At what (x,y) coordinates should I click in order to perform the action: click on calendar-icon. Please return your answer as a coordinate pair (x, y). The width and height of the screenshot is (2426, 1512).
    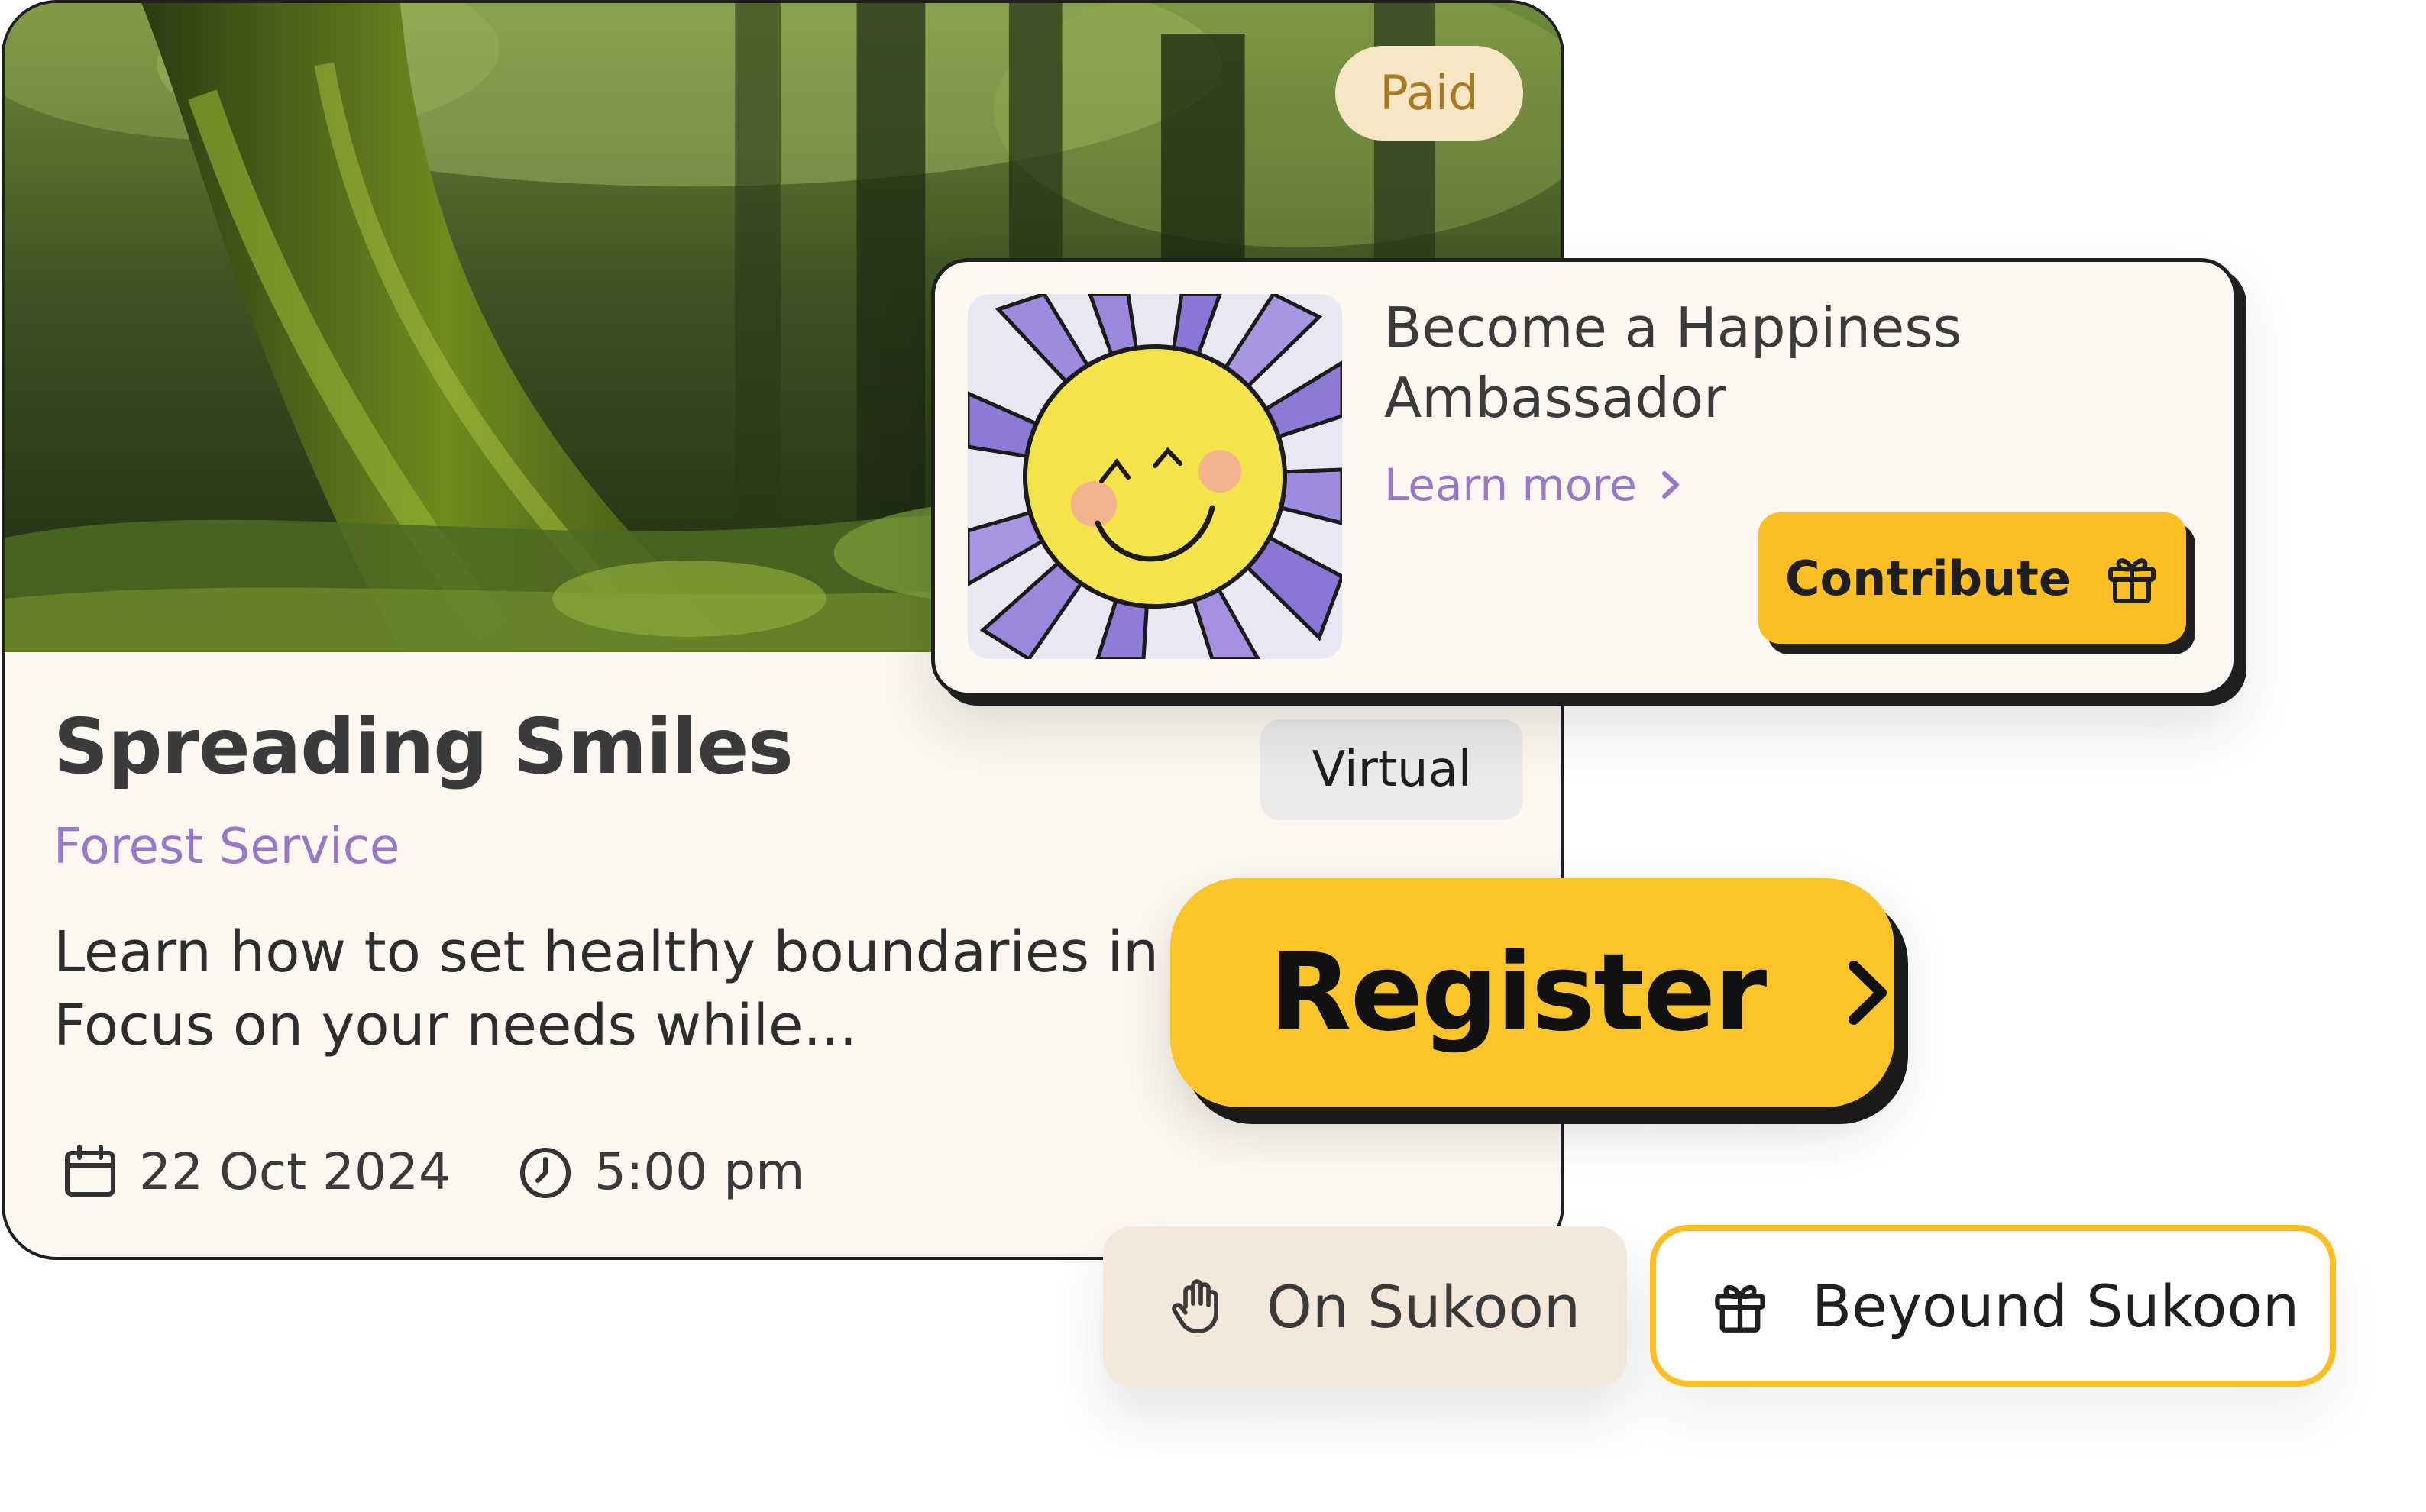
    Looking at the image, I should click on (90, 1171).